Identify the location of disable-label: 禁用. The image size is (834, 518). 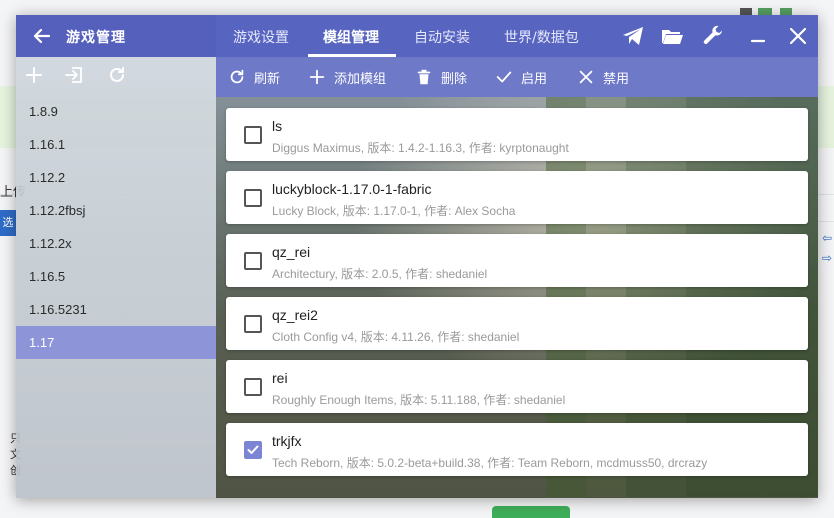
(616, 79).